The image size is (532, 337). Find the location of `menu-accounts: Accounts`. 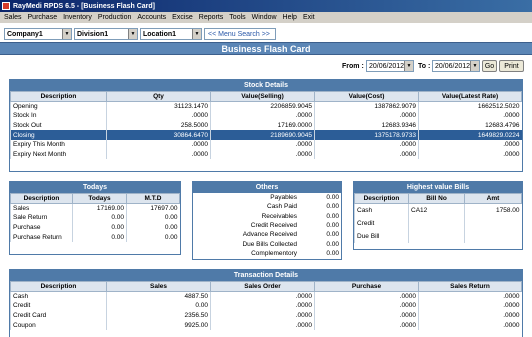

menu-accounts: Accounts is located at coordinates (151, 17).